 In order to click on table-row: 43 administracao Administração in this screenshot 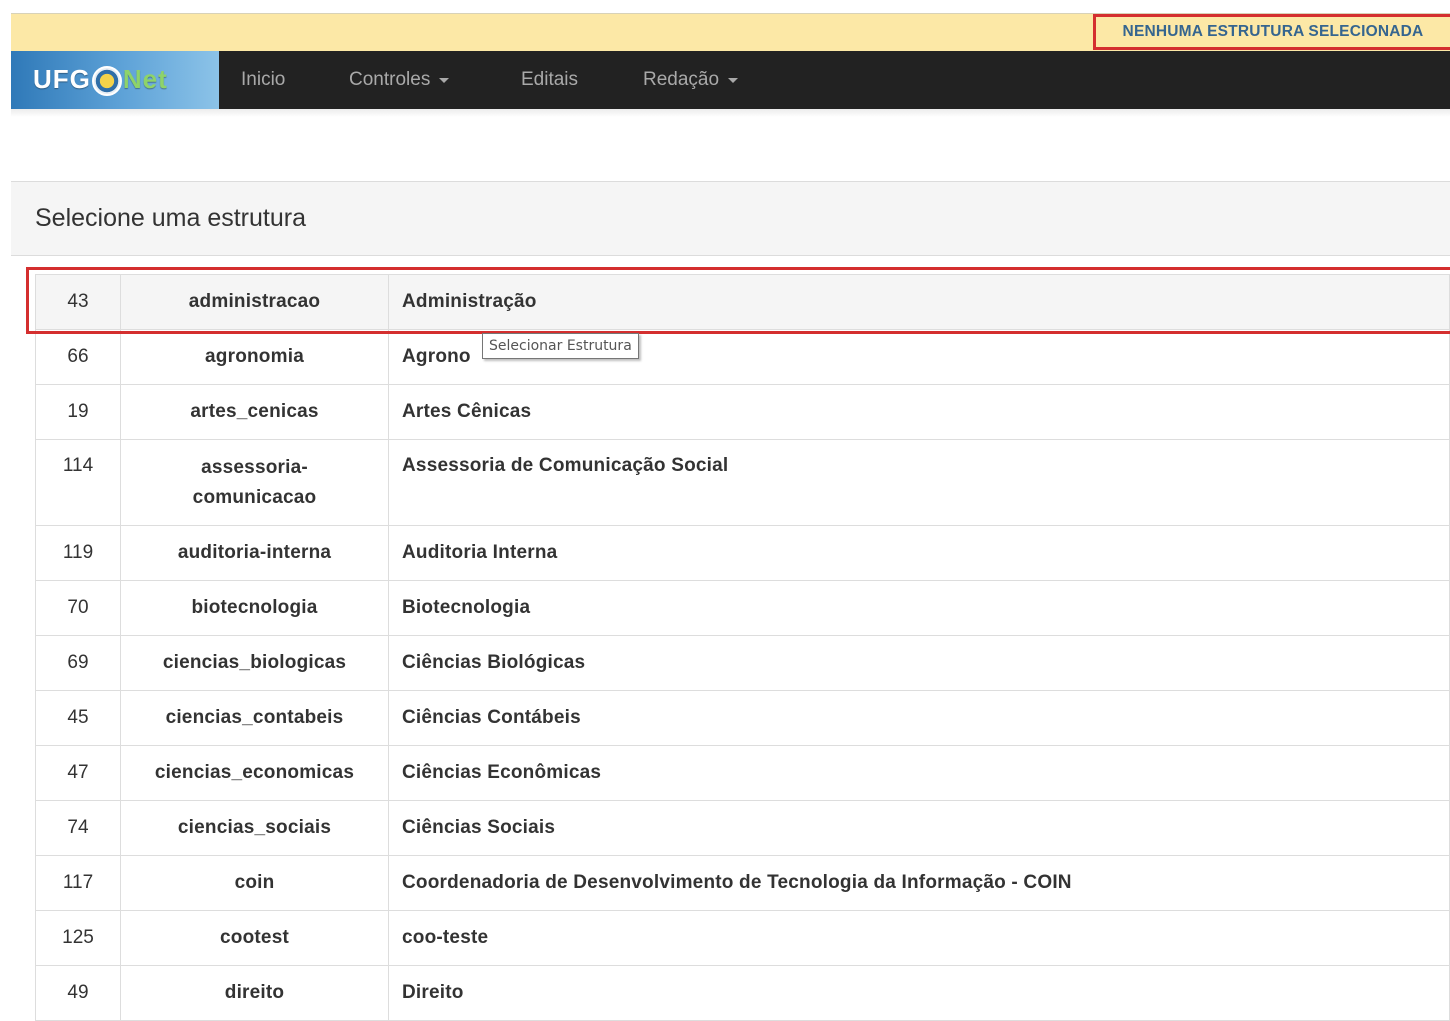, I will do `click(742, 302)`.